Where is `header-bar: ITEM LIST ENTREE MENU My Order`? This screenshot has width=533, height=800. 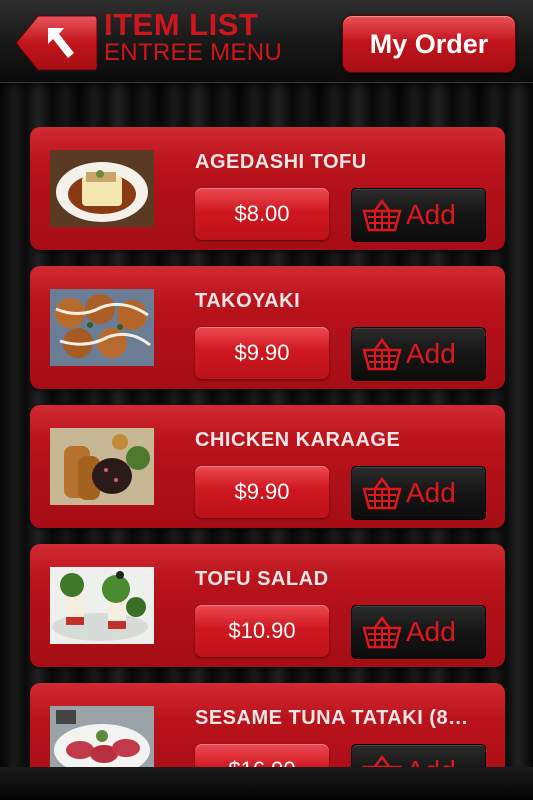
header-bar: ITEM LIST ENTREE MENU My Order is located at coordinates (266, 41).